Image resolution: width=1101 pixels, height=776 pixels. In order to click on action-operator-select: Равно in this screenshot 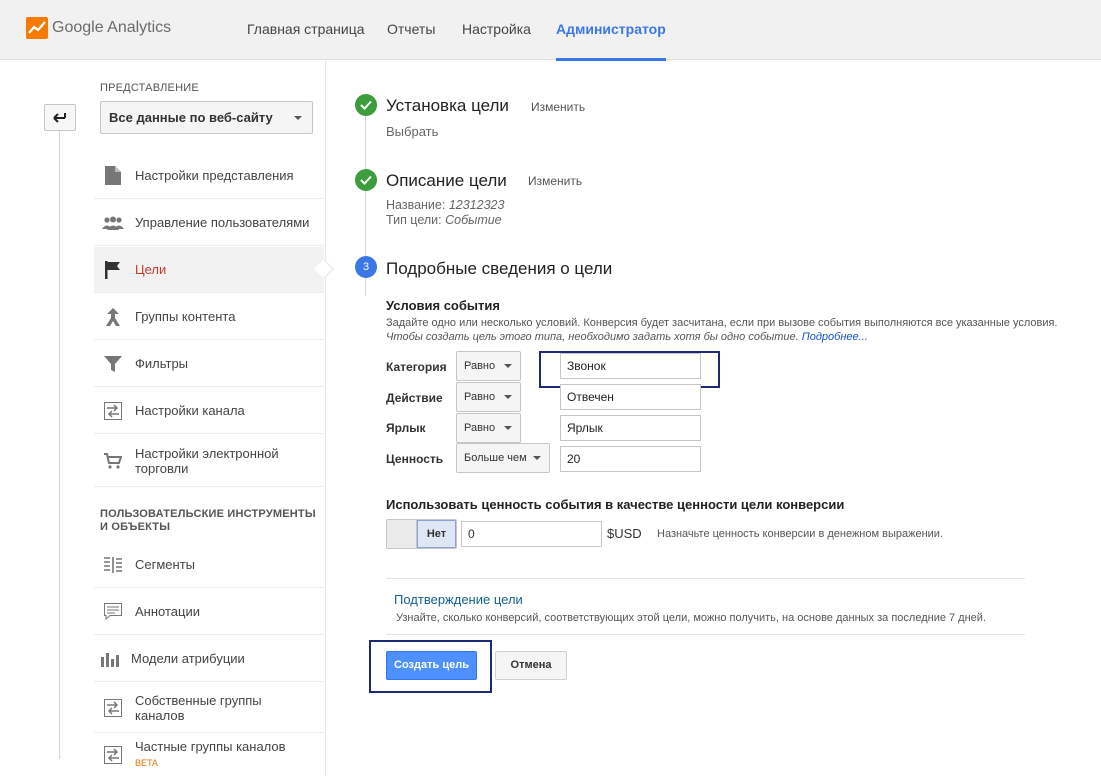, I will do `click(488, 397)`.